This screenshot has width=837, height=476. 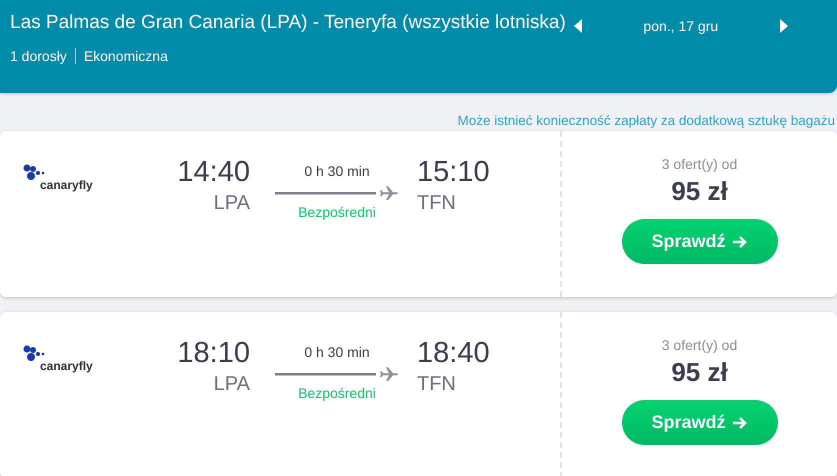 I want to click on departure-time: 14:40, so click(x=213, y=172).